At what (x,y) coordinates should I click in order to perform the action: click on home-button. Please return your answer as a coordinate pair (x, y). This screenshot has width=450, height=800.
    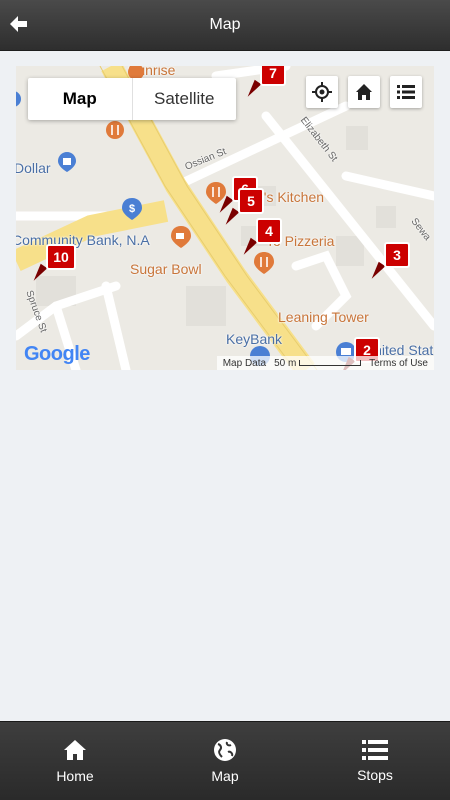
    Looking at the image, I should click on (364, 92).